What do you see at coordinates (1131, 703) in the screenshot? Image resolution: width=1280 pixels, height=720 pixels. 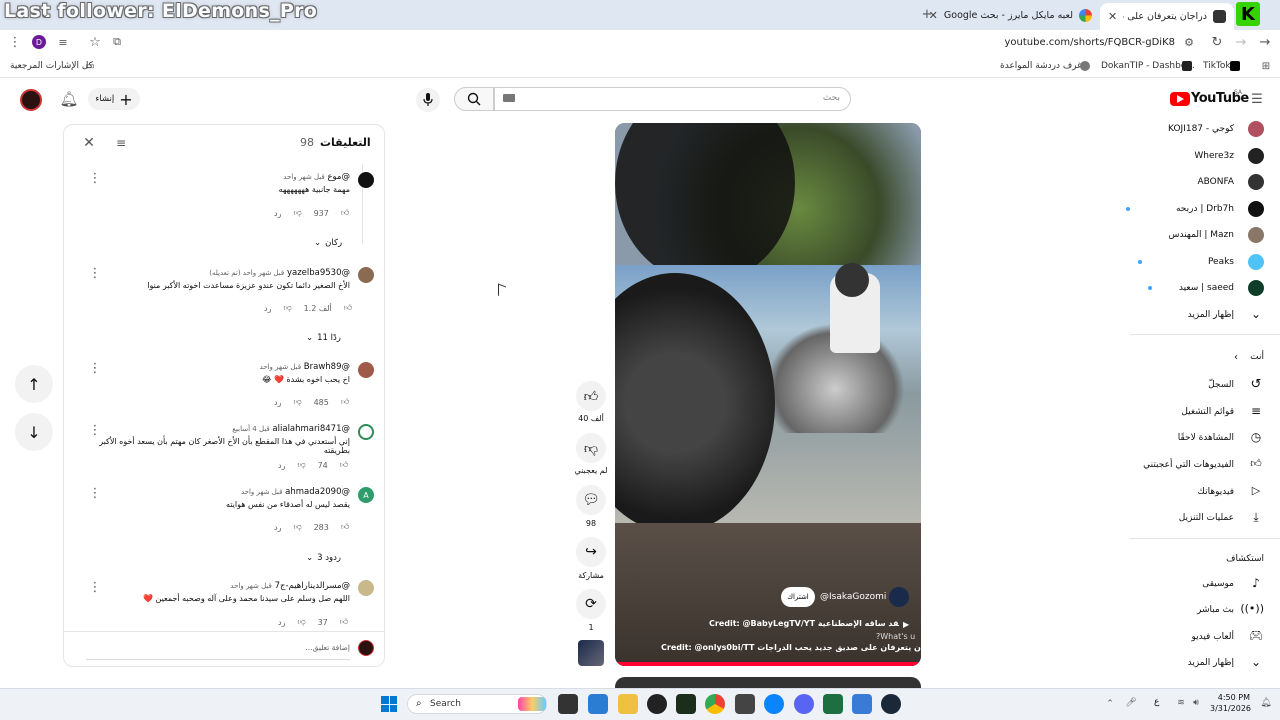 I see `microphone-icon: 🎤︎` at bounding box center [1131, 703].